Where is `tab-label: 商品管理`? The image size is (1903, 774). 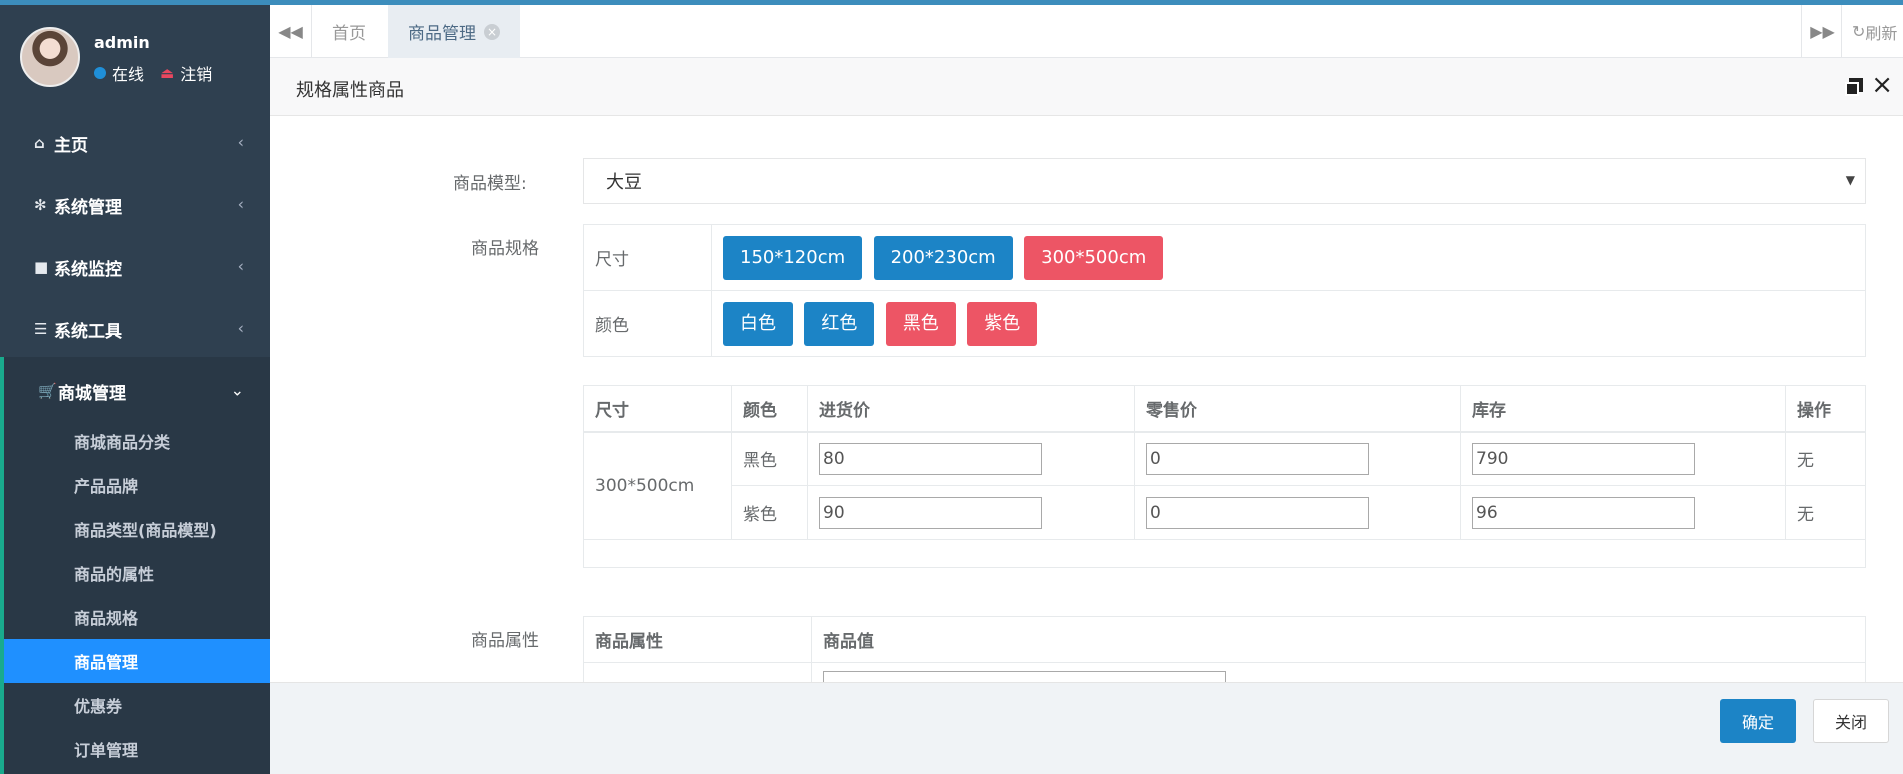 tab-label: 商品管理 is located at coordinates (442, 34).